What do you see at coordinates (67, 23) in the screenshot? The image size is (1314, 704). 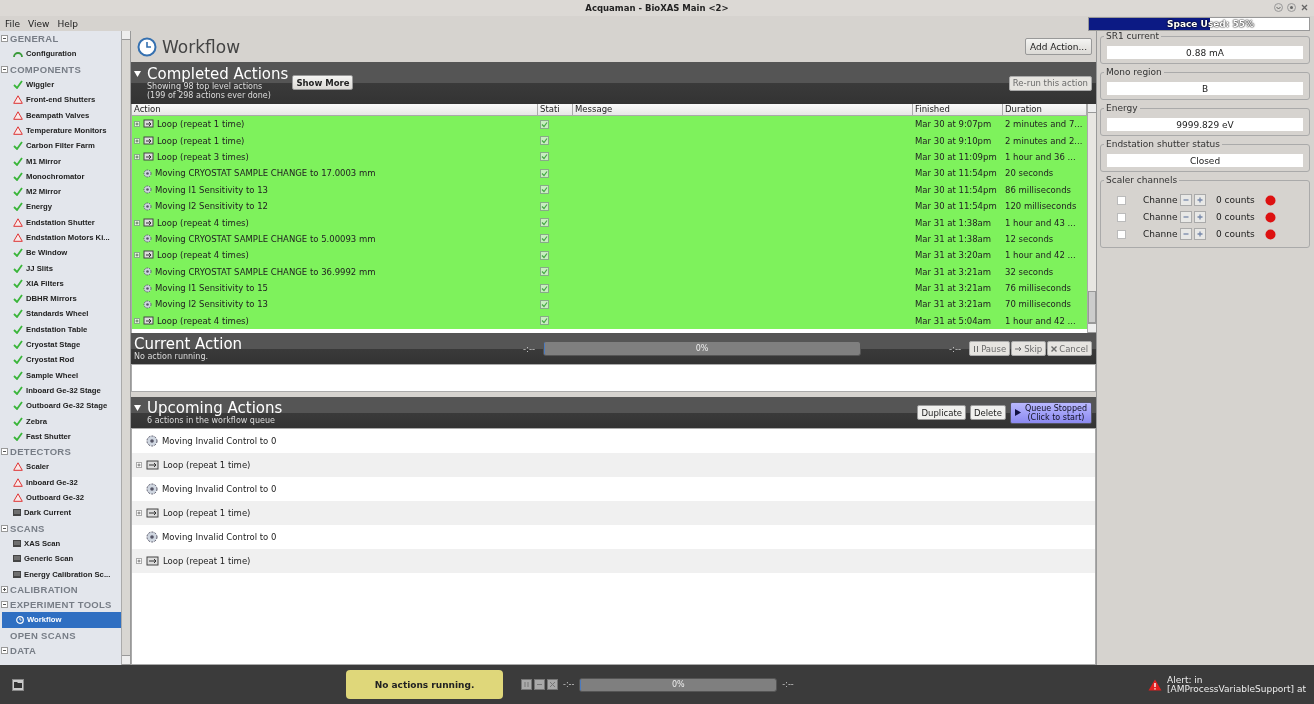 I see `menu-item: Help` at bounding box center [67, 23].